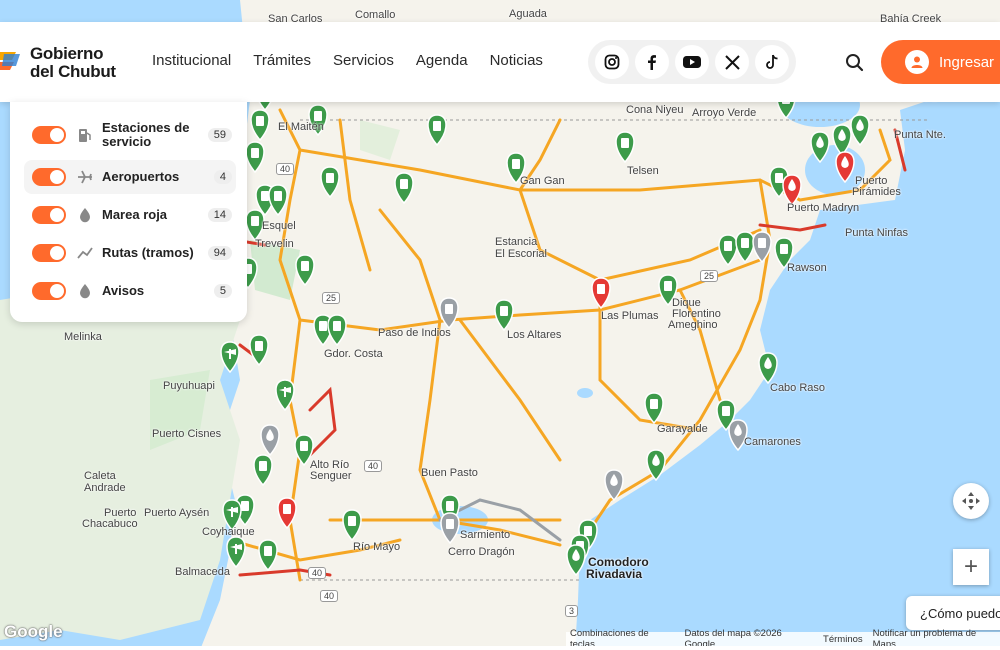  I want to click on place-label: Andrade, so click(105, 488).